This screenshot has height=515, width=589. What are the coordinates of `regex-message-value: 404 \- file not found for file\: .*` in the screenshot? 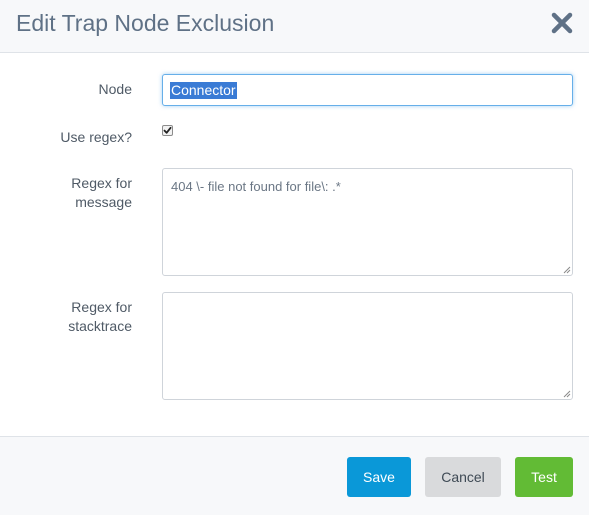 It's located at (256, 186).